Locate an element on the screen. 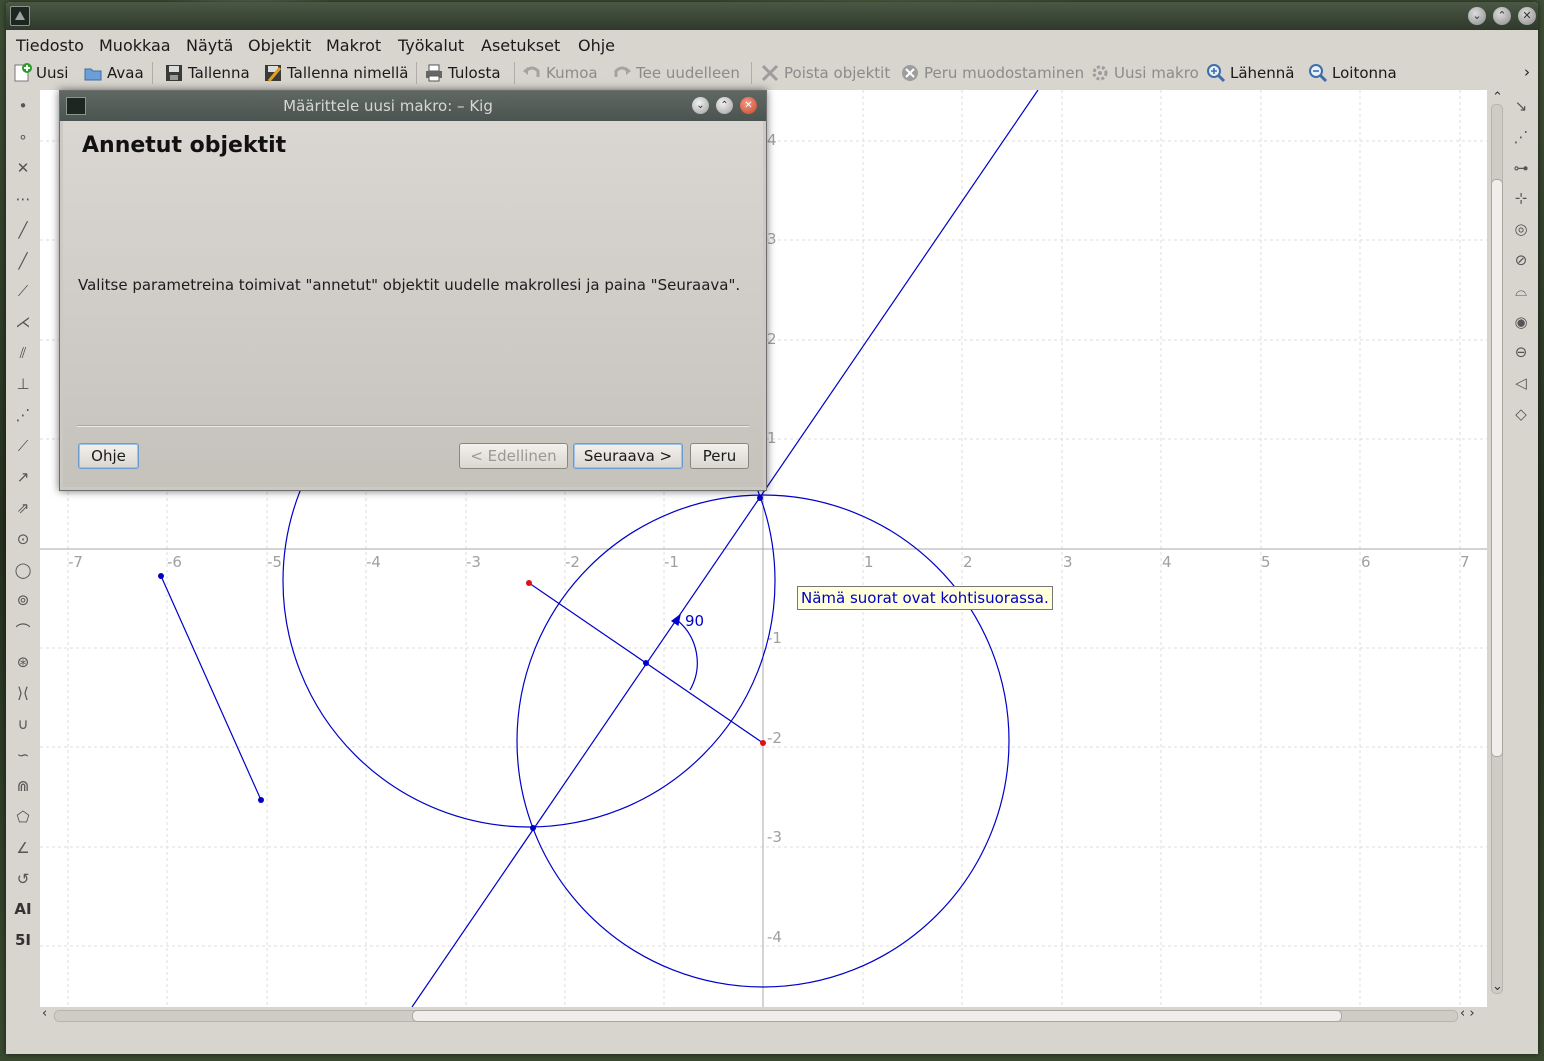 The width and height of the screenshot is (1544, 1061). numeric-label-icon: 5I is located at coordinates (23, 940).